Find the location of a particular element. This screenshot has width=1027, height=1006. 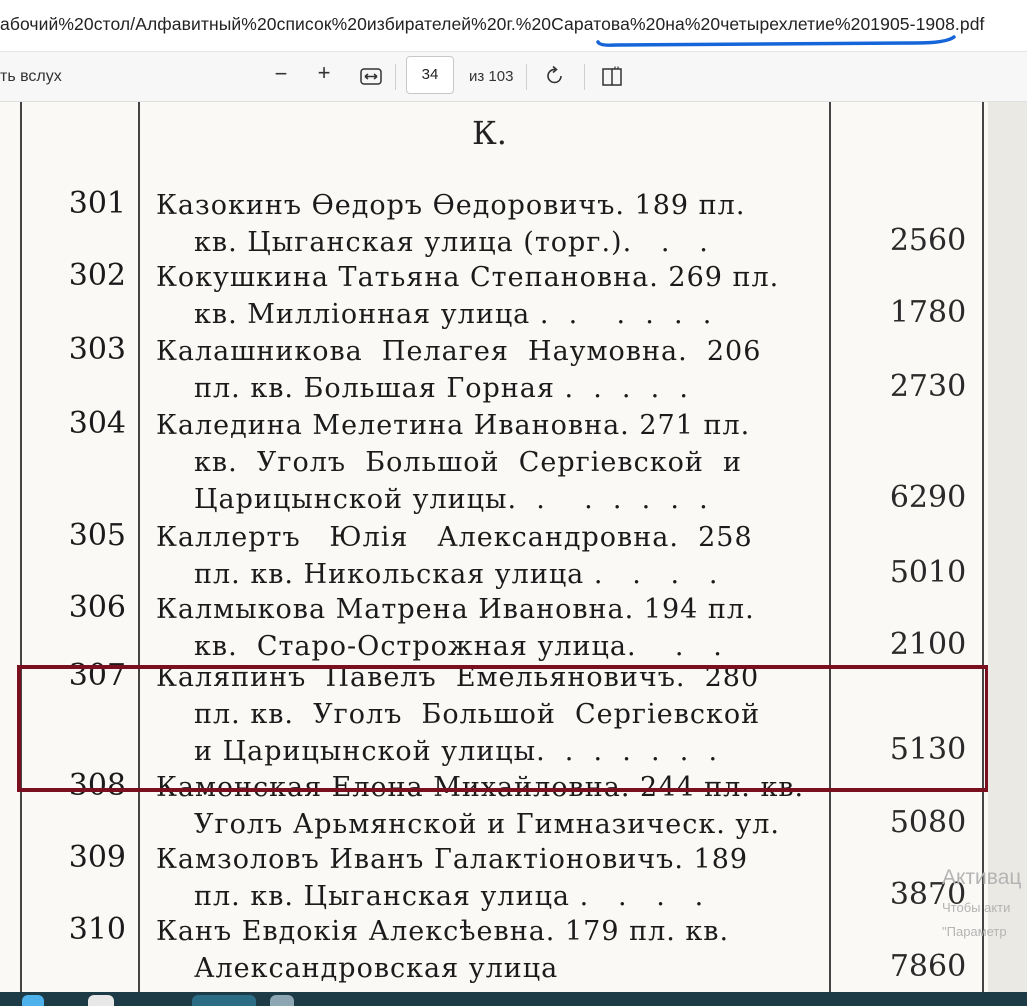

start-icon is located at coordinates (33, 1000).